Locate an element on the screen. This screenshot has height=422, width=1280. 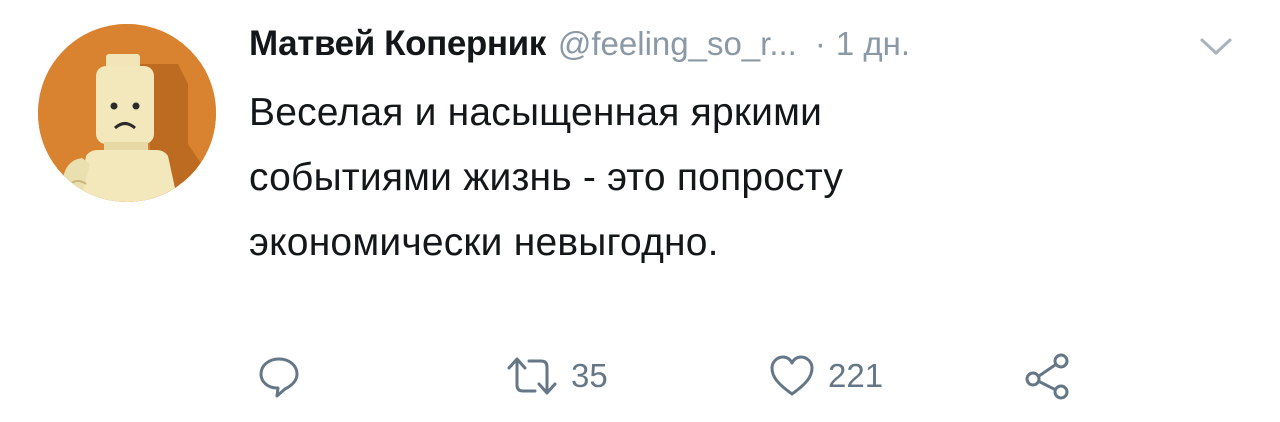
like-count: 221 is located at coordinates (856, 375).